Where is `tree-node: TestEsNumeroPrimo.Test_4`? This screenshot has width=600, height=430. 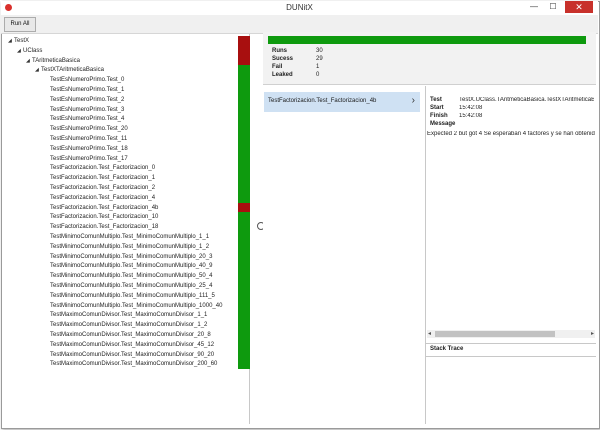 tree-node: TestEsNumeroPrimo.Test_4 is located at coordinates (87, 119).